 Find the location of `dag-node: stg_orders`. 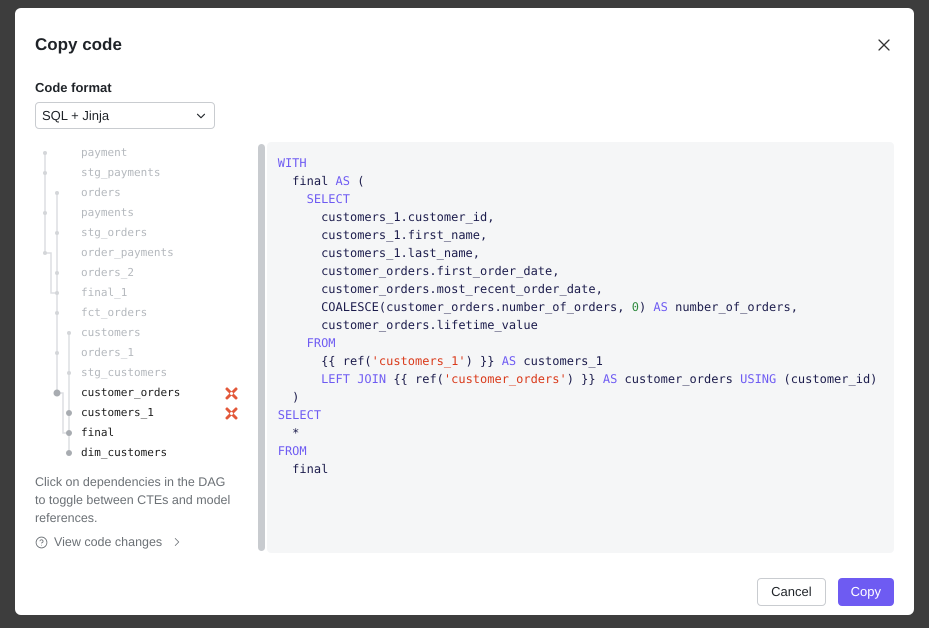

dag-node: stg_orders is located at coordinates (114, 233).